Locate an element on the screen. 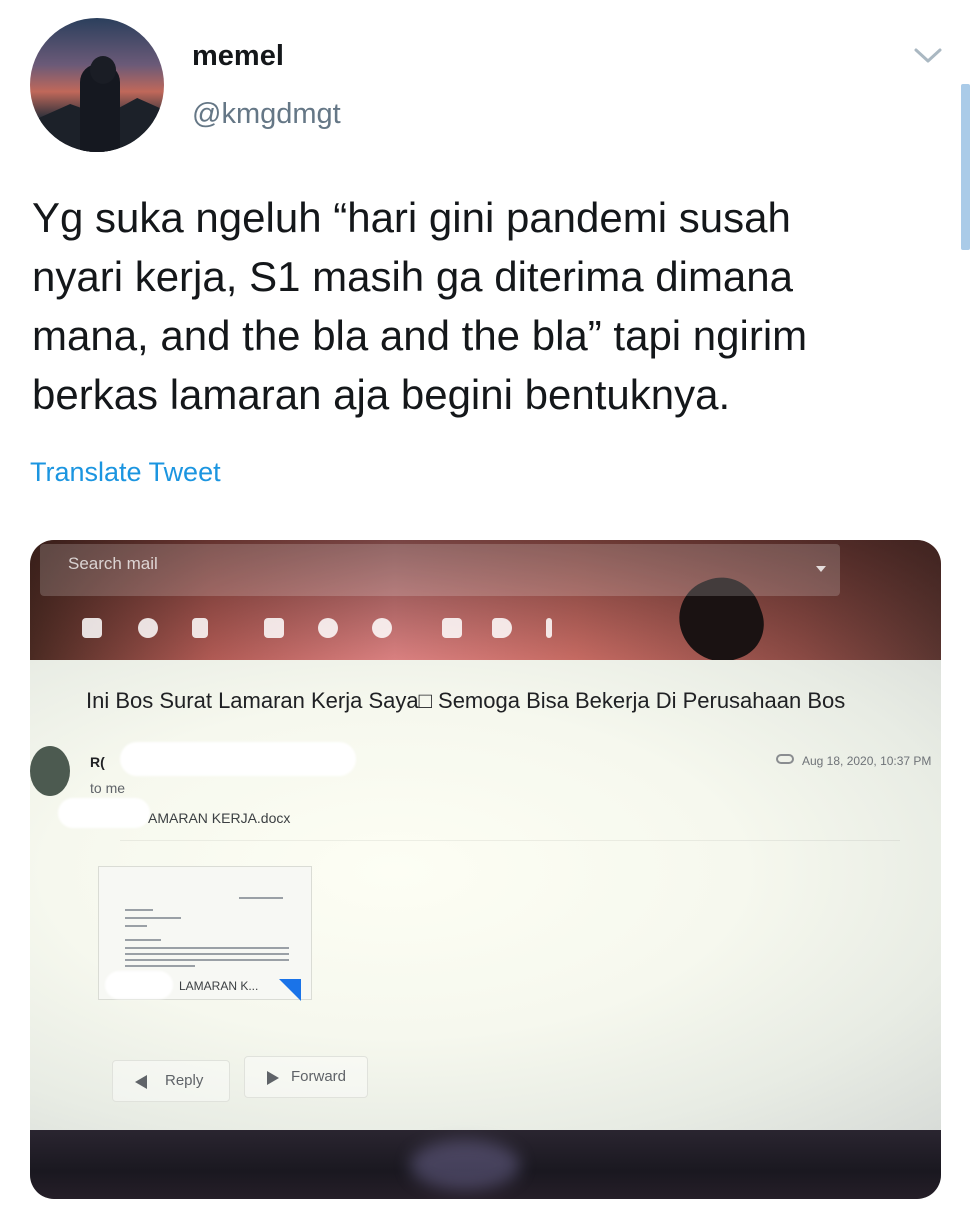  bezel-reflection is located at coordinates (465, 1165).